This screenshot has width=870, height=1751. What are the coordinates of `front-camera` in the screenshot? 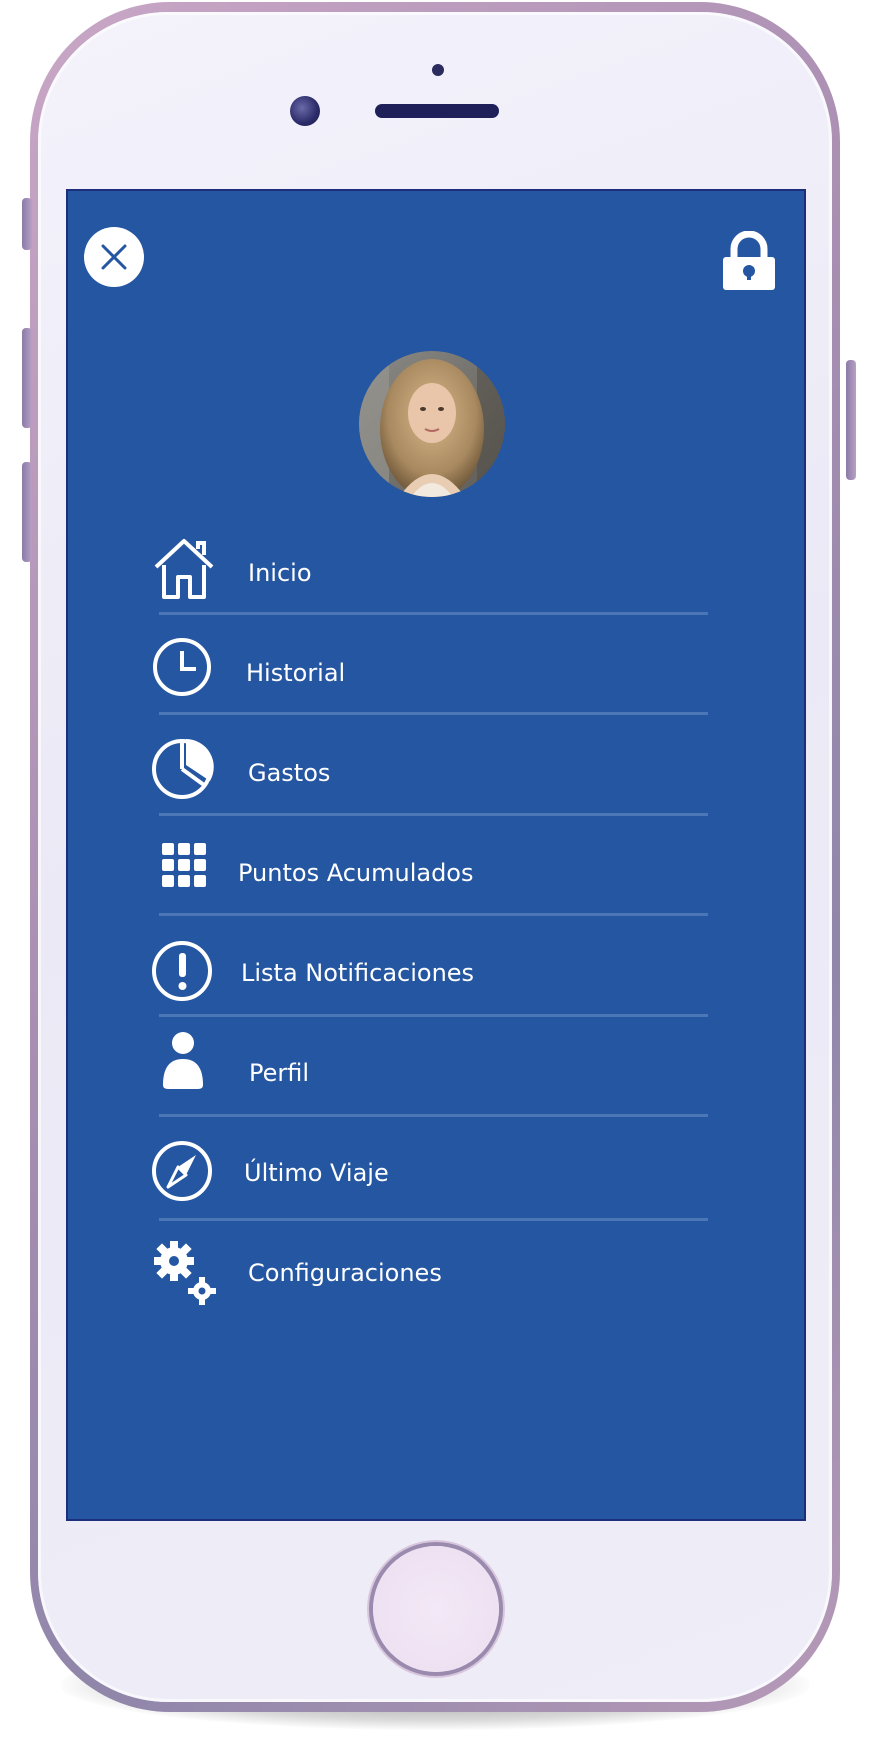 It's located at (305, 111).